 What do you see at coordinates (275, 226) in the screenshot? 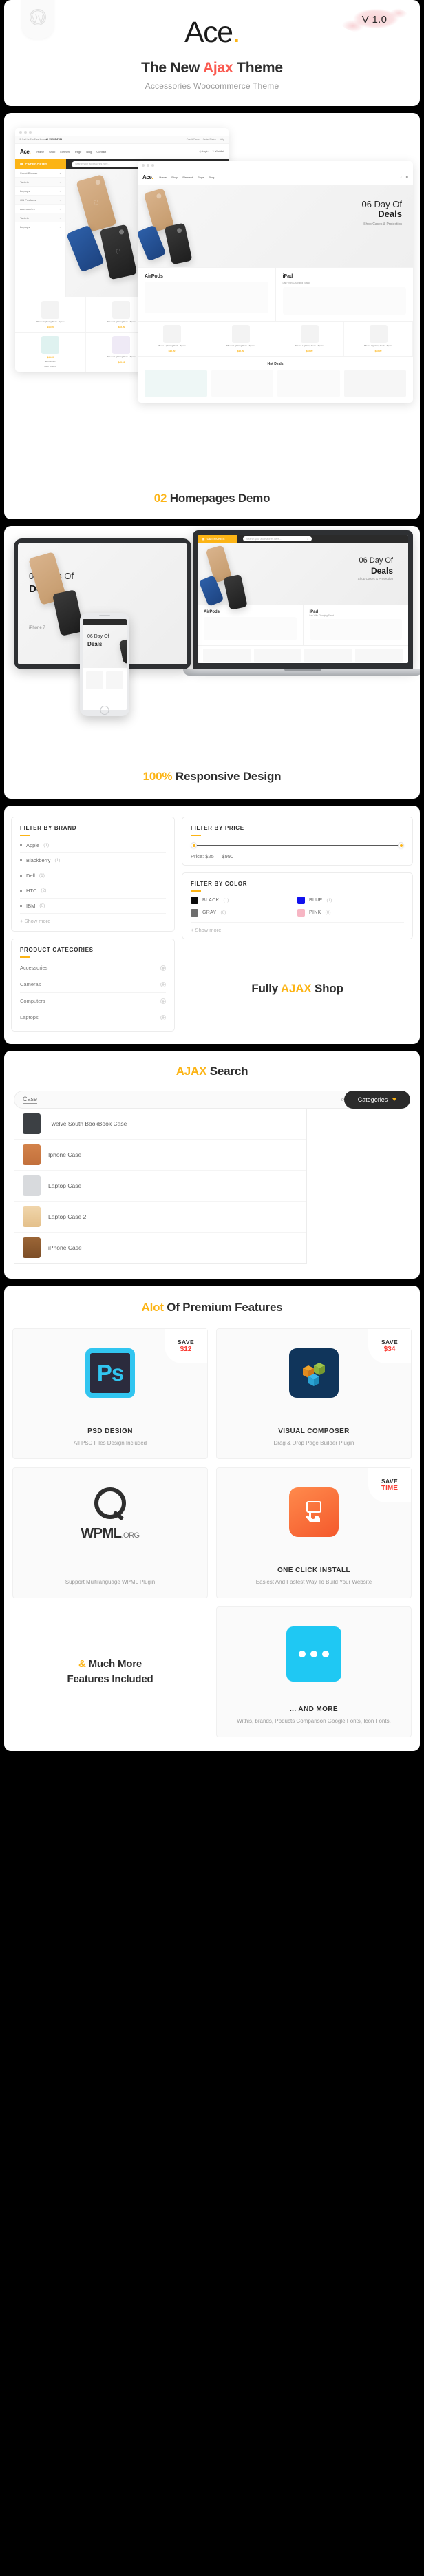
I see `site-hero-banner-2: 06 Day Of Deals Shop Cases & Protection` at bounding box center [275, 226].